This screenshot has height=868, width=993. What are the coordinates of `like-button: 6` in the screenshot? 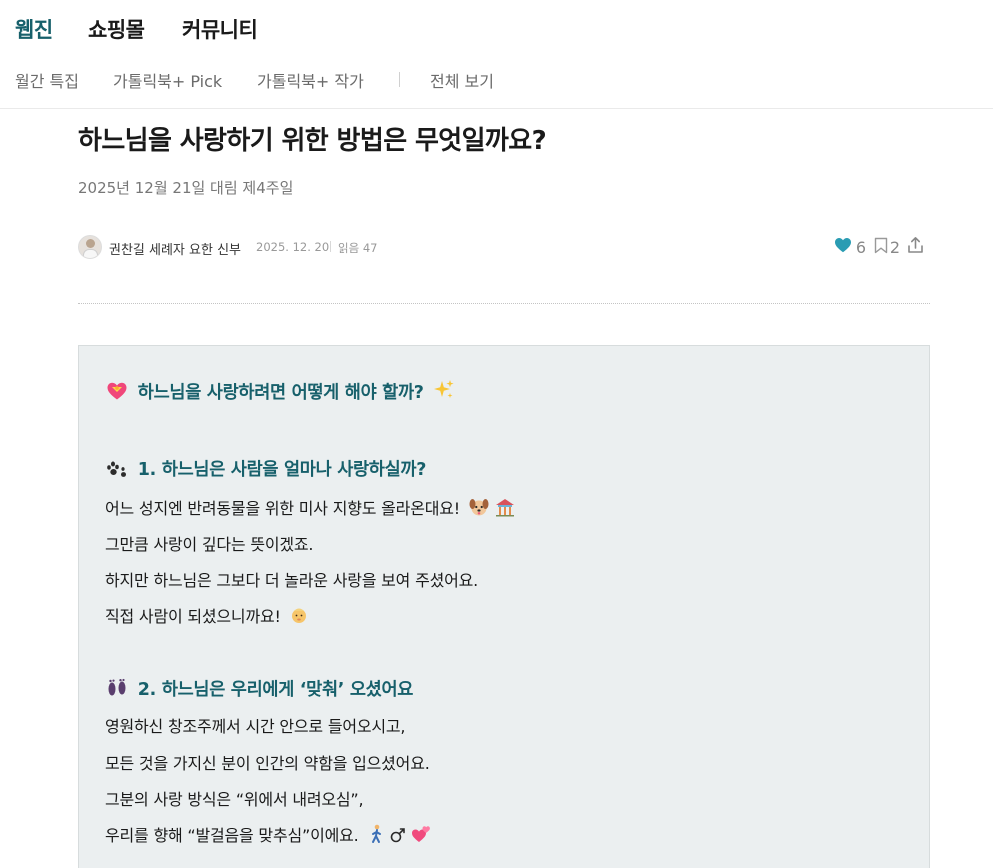 It's located at (850, 247).